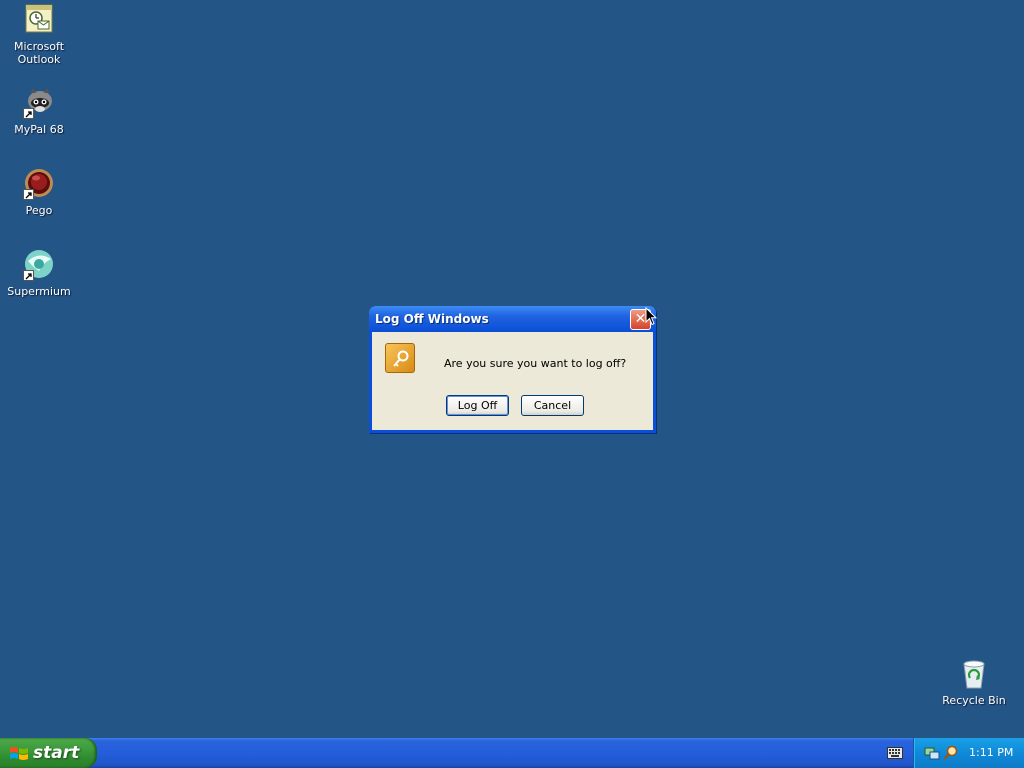  What do you see at coordinates (512, 753) in the screenshot?
I see `taskbar: start 1:11 PM` at bounding box center [512, 753].